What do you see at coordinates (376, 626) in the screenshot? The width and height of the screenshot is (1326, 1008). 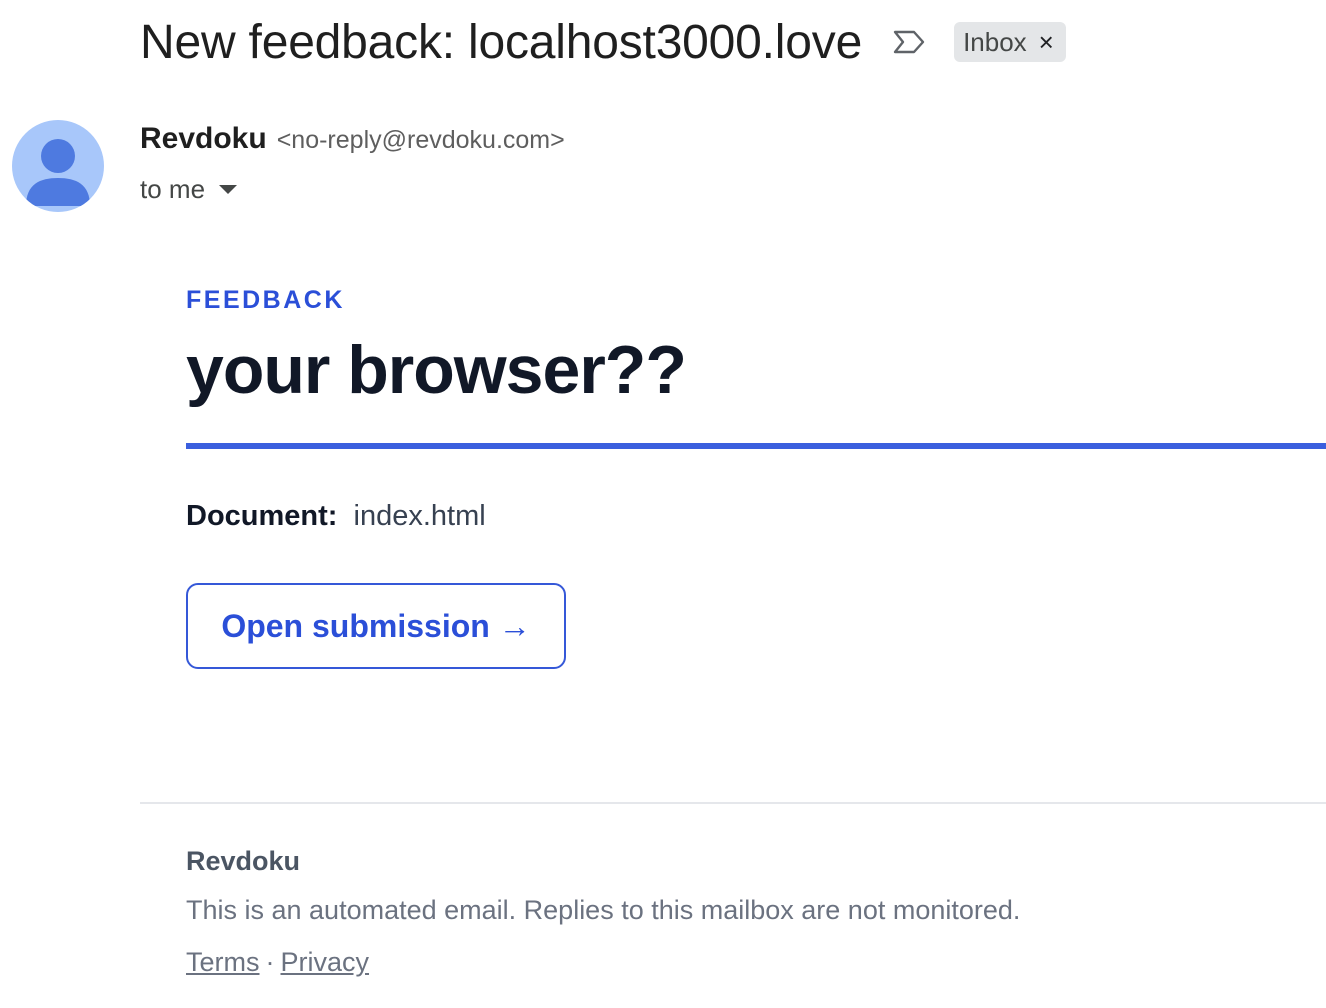 I see `open-submission-button: Open submission →` at bounding box center [376, 626].